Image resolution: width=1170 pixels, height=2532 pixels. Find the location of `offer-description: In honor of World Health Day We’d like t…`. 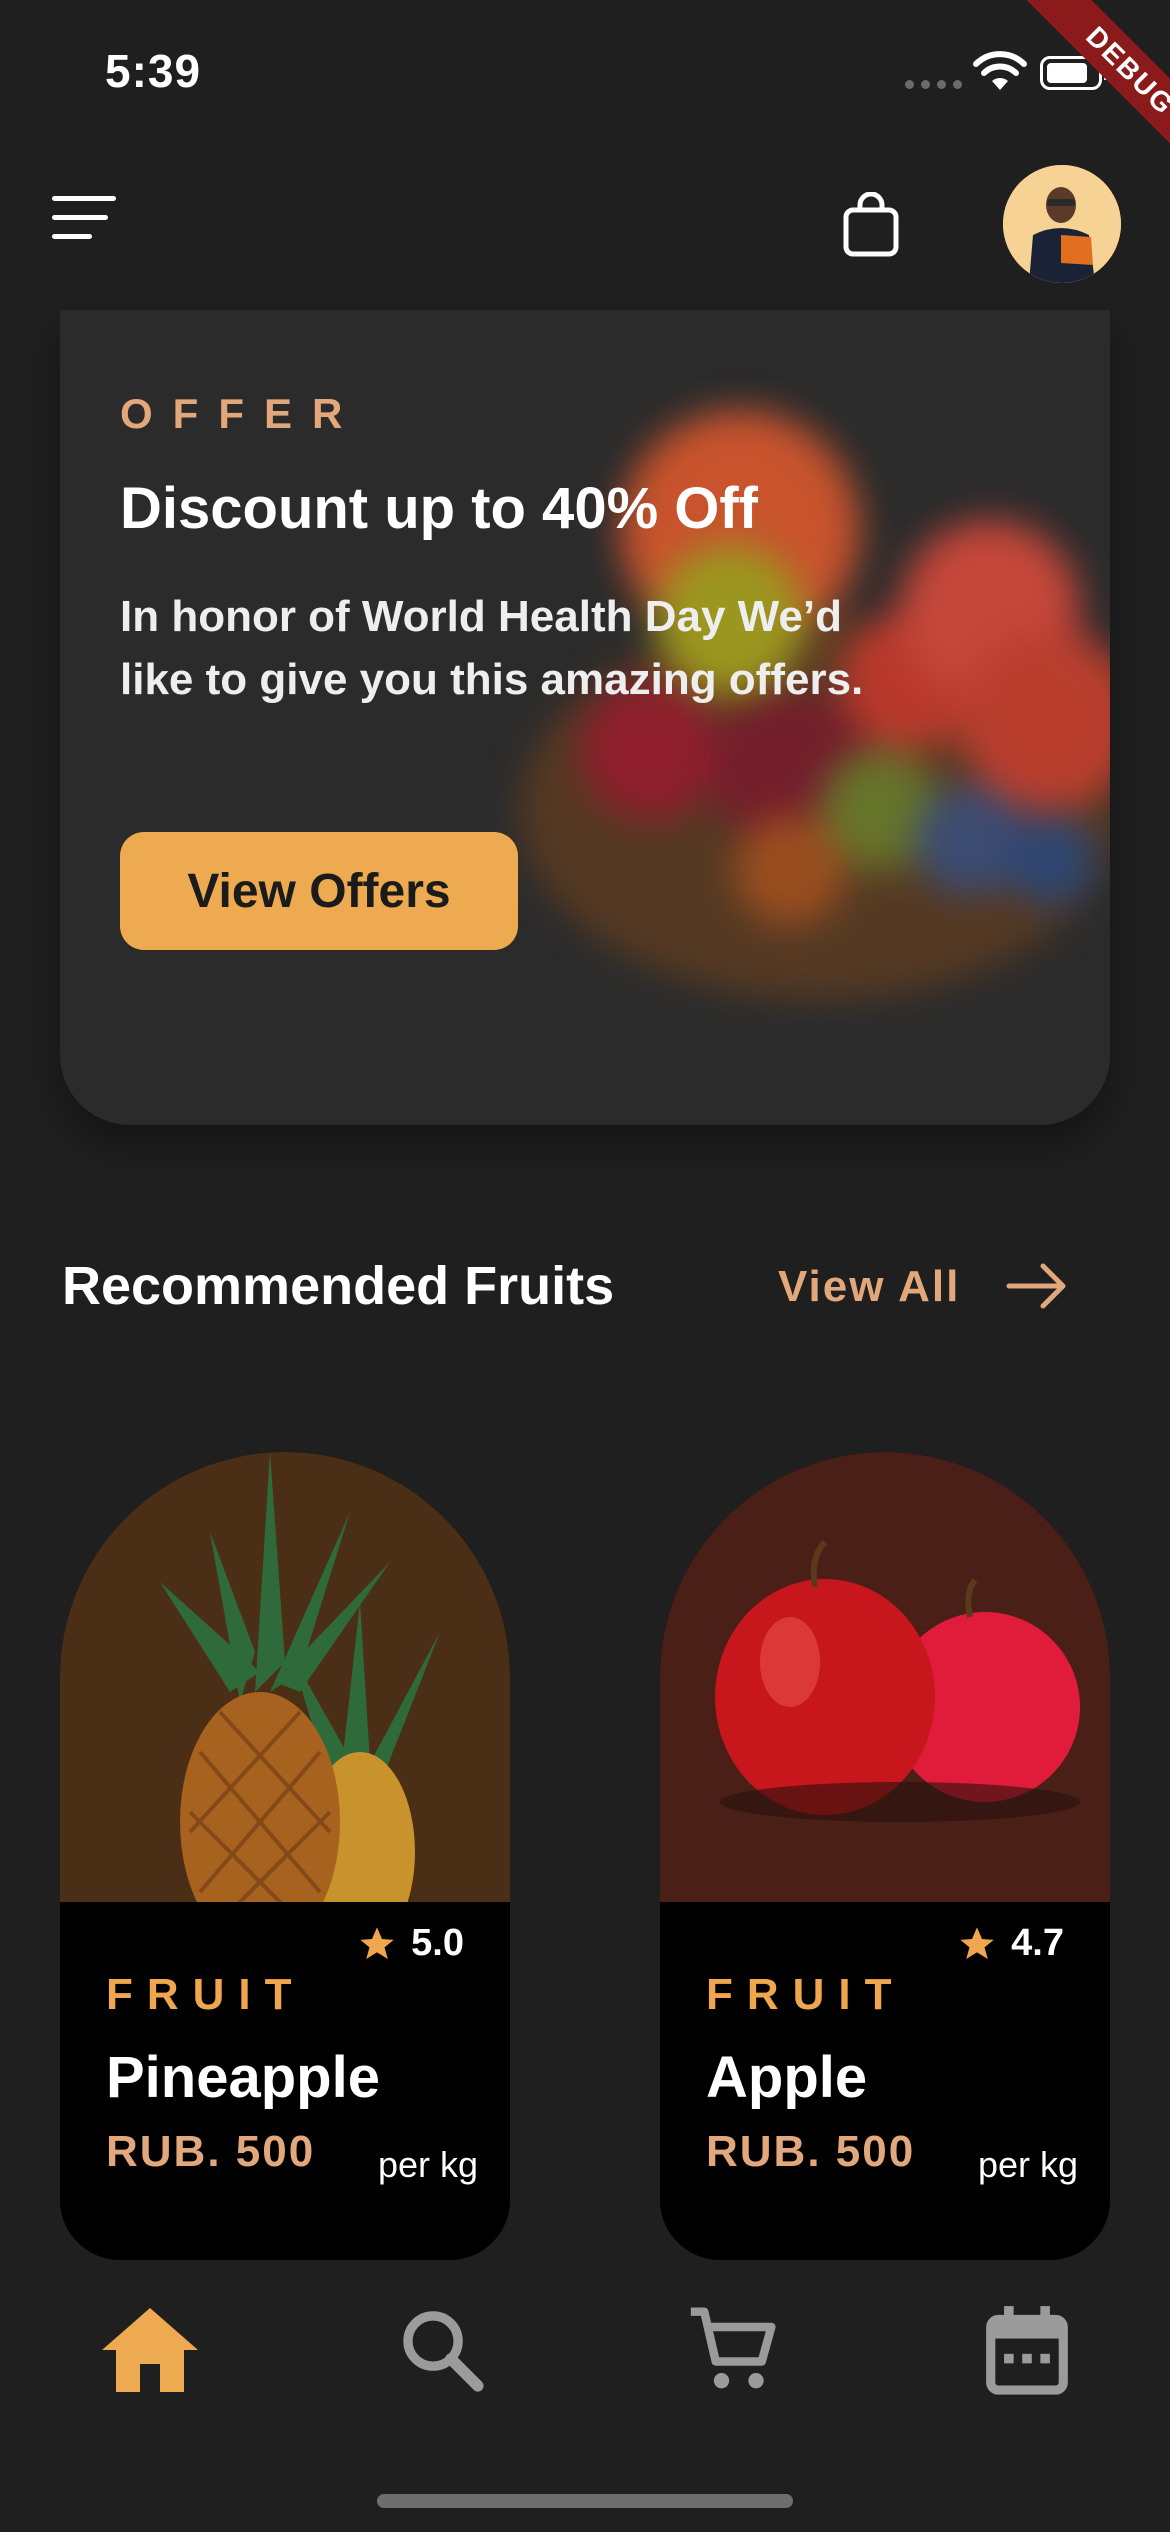

offer-description: In honor of World Health Day We’d like t… is located at coordinates (492, 648).